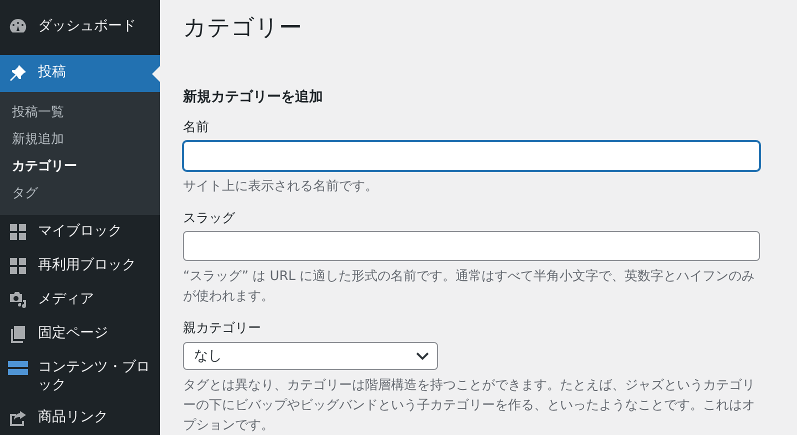  Describe the element at coordinates (422, 356) in the screenshot. I see `chevron-down-icon` at that location.